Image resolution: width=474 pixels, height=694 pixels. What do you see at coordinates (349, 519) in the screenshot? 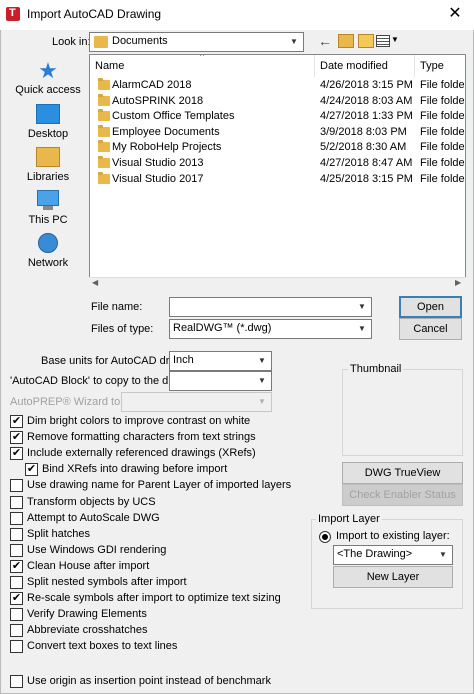
I see `import-layer-label: Import Layer` at bounding box center [349, 519].